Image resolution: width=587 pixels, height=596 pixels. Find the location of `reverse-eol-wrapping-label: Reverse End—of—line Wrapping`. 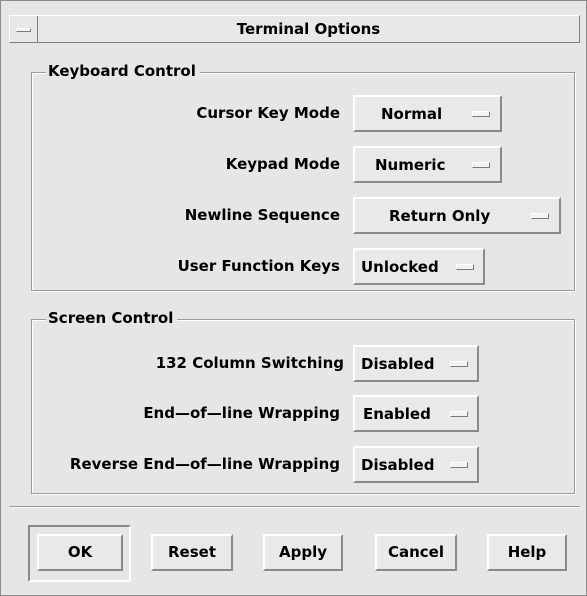

reverse-eol-wrapping-label: Reverse End—of—line Wrapping is located at coordinates (204, 464).